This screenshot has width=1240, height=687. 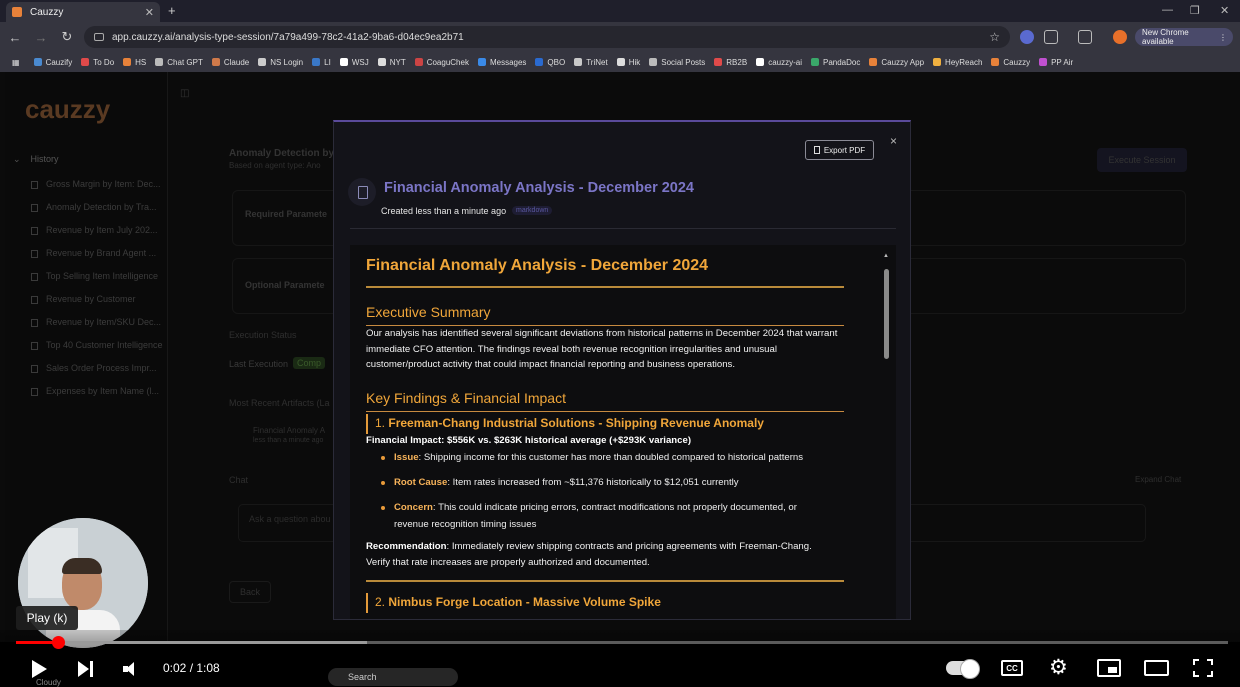 What do you see at coordinates (134, 62) in the screenshot?
I see `bookmark-item: HS` at bounding box center [134, 62].